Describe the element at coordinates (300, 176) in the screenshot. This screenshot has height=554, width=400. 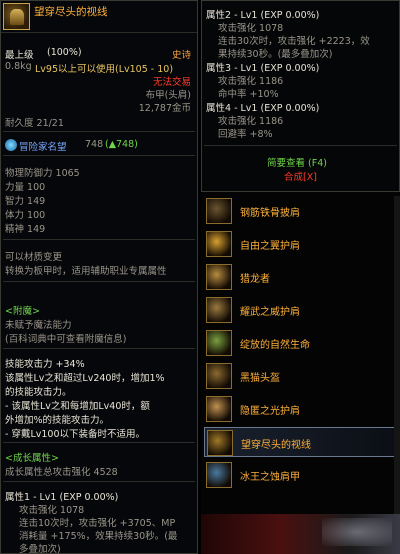
I see `synthesis-button: 合成[X]` at that location.